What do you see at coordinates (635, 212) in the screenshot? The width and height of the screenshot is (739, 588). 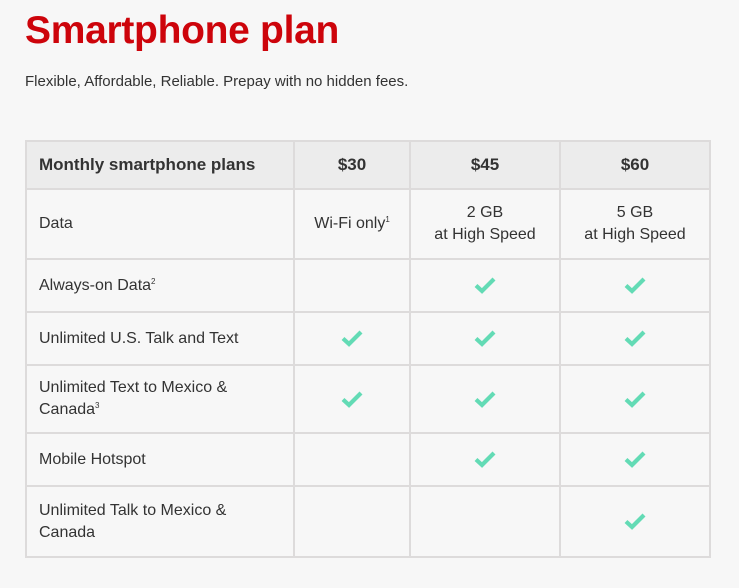 I see `cell-text-line1: 5 GB` at bounding box center [635, 212].